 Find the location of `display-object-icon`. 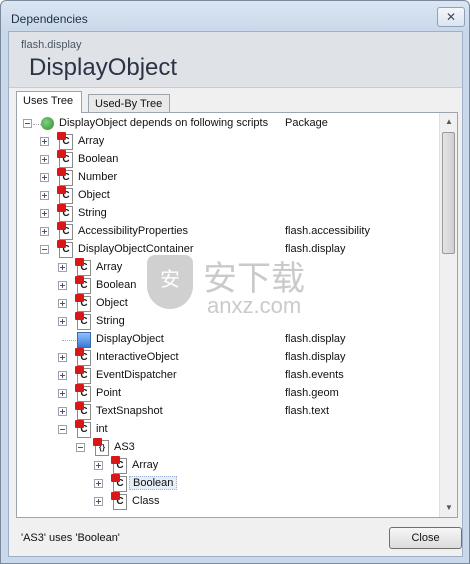

display-object-icon is located at coordinates (84, 340).